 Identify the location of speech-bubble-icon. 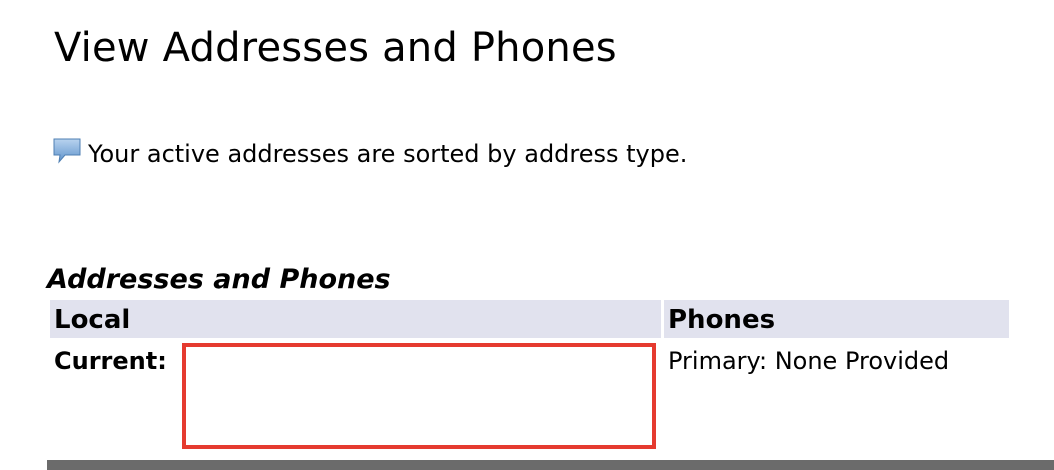
(67, 151).